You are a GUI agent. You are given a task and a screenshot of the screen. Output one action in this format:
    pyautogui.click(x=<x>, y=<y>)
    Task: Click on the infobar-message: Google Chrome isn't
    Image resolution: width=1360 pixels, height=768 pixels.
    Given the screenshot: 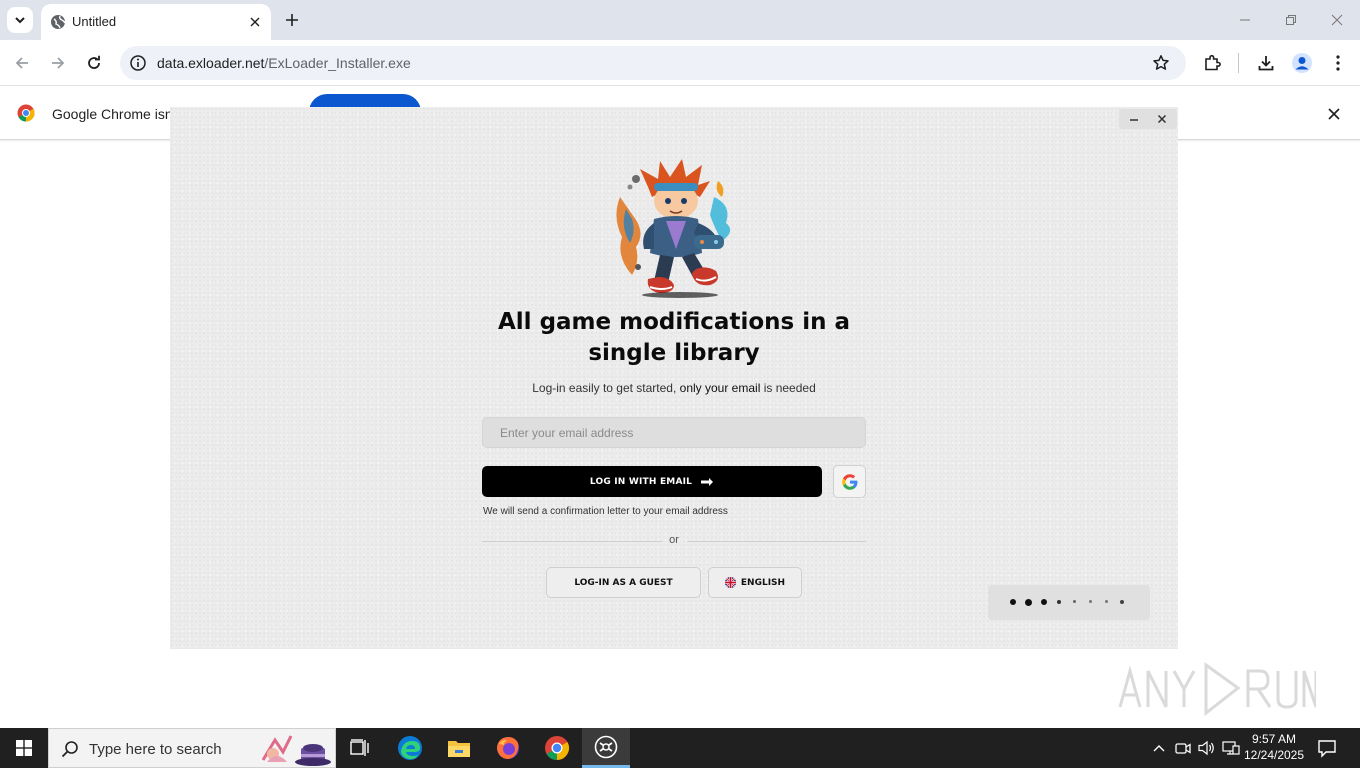 What is the action you would take?
    pyautogui.click(x=116, y=114)
    